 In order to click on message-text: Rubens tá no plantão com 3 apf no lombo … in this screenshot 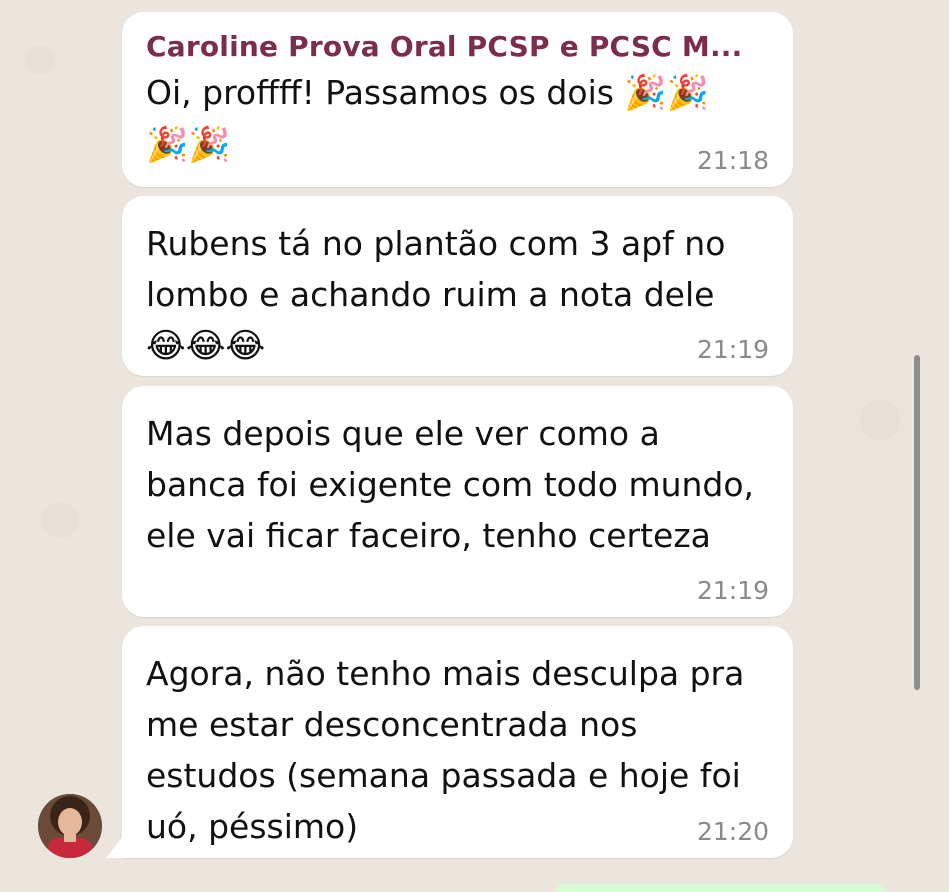, I will do `click(441, 269)`.